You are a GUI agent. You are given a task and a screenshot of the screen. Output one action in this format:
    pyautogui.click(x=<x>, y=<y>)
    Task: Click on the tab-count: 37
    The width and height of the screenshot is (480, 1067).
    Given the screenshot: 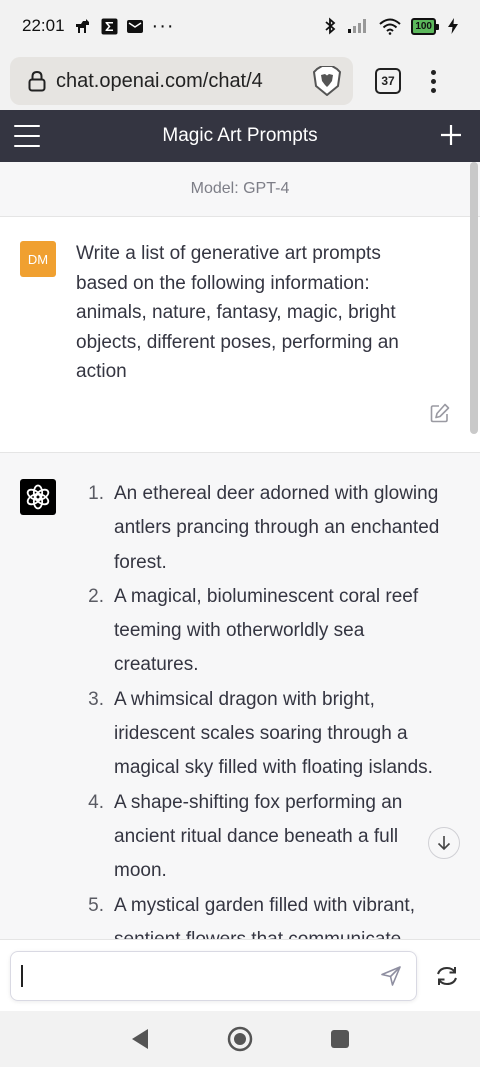 What is the action you would take?
    pyautogui.click(x=388, y=81)
    